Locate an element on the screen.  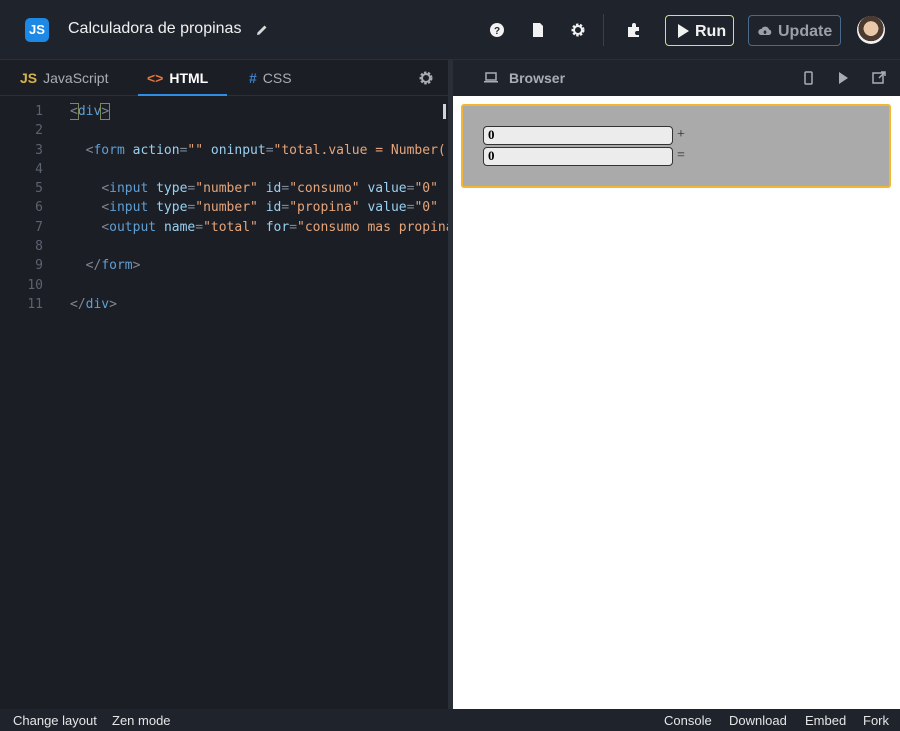
browser-header: Browser is located at coordinates (676, 78).